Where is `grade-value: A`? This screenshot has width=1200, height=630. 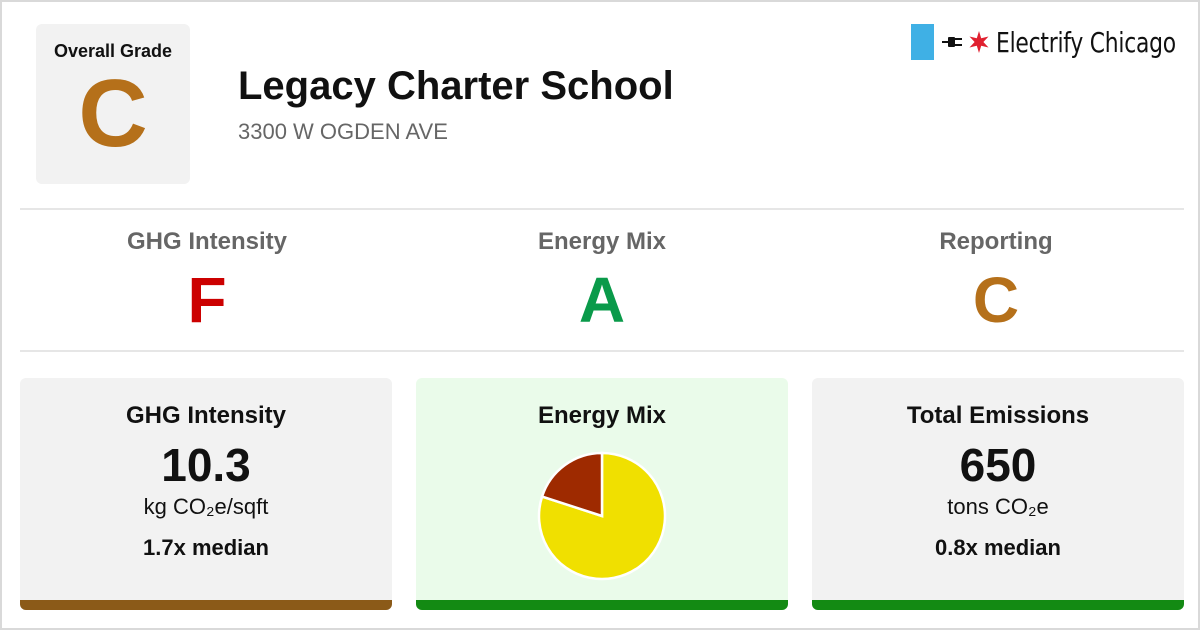
grade-value: A is located at coordinates (602, 300).